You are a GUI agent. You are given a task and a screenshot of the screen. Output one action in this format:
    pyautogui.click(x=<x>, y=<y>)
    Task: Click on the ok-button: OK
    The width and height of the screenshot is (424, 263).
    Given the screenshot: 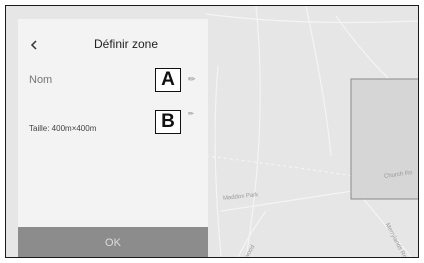 What is the action you would take?
    pyautogui.click(x=113, y=242)
    